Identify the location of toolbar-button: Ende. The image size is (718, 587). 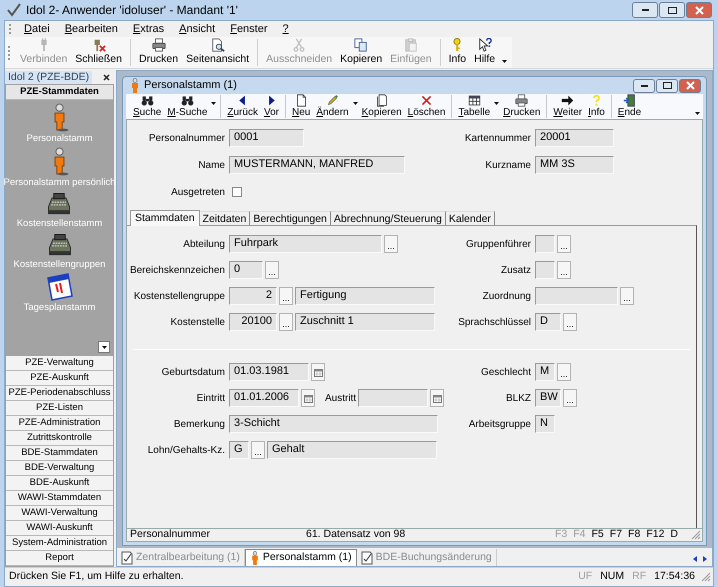
(629, 106).